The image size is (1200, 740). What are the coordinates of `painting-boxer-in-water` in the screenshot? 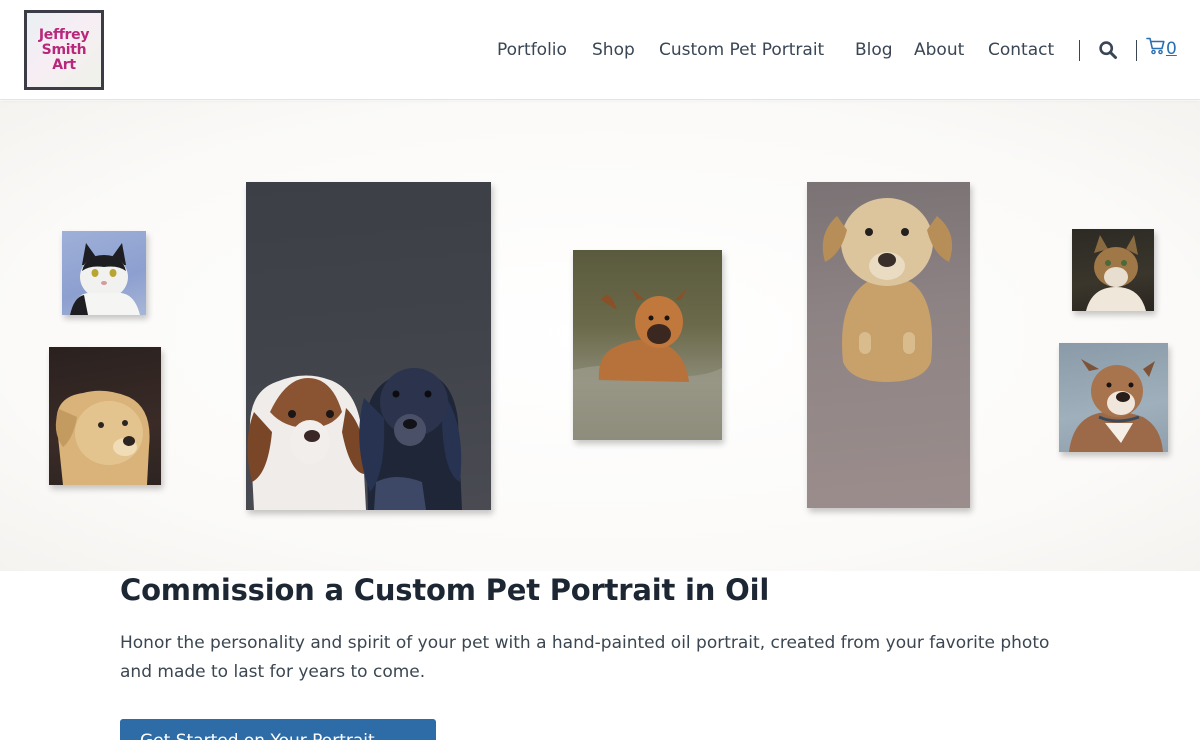 It's located at (647, 345).